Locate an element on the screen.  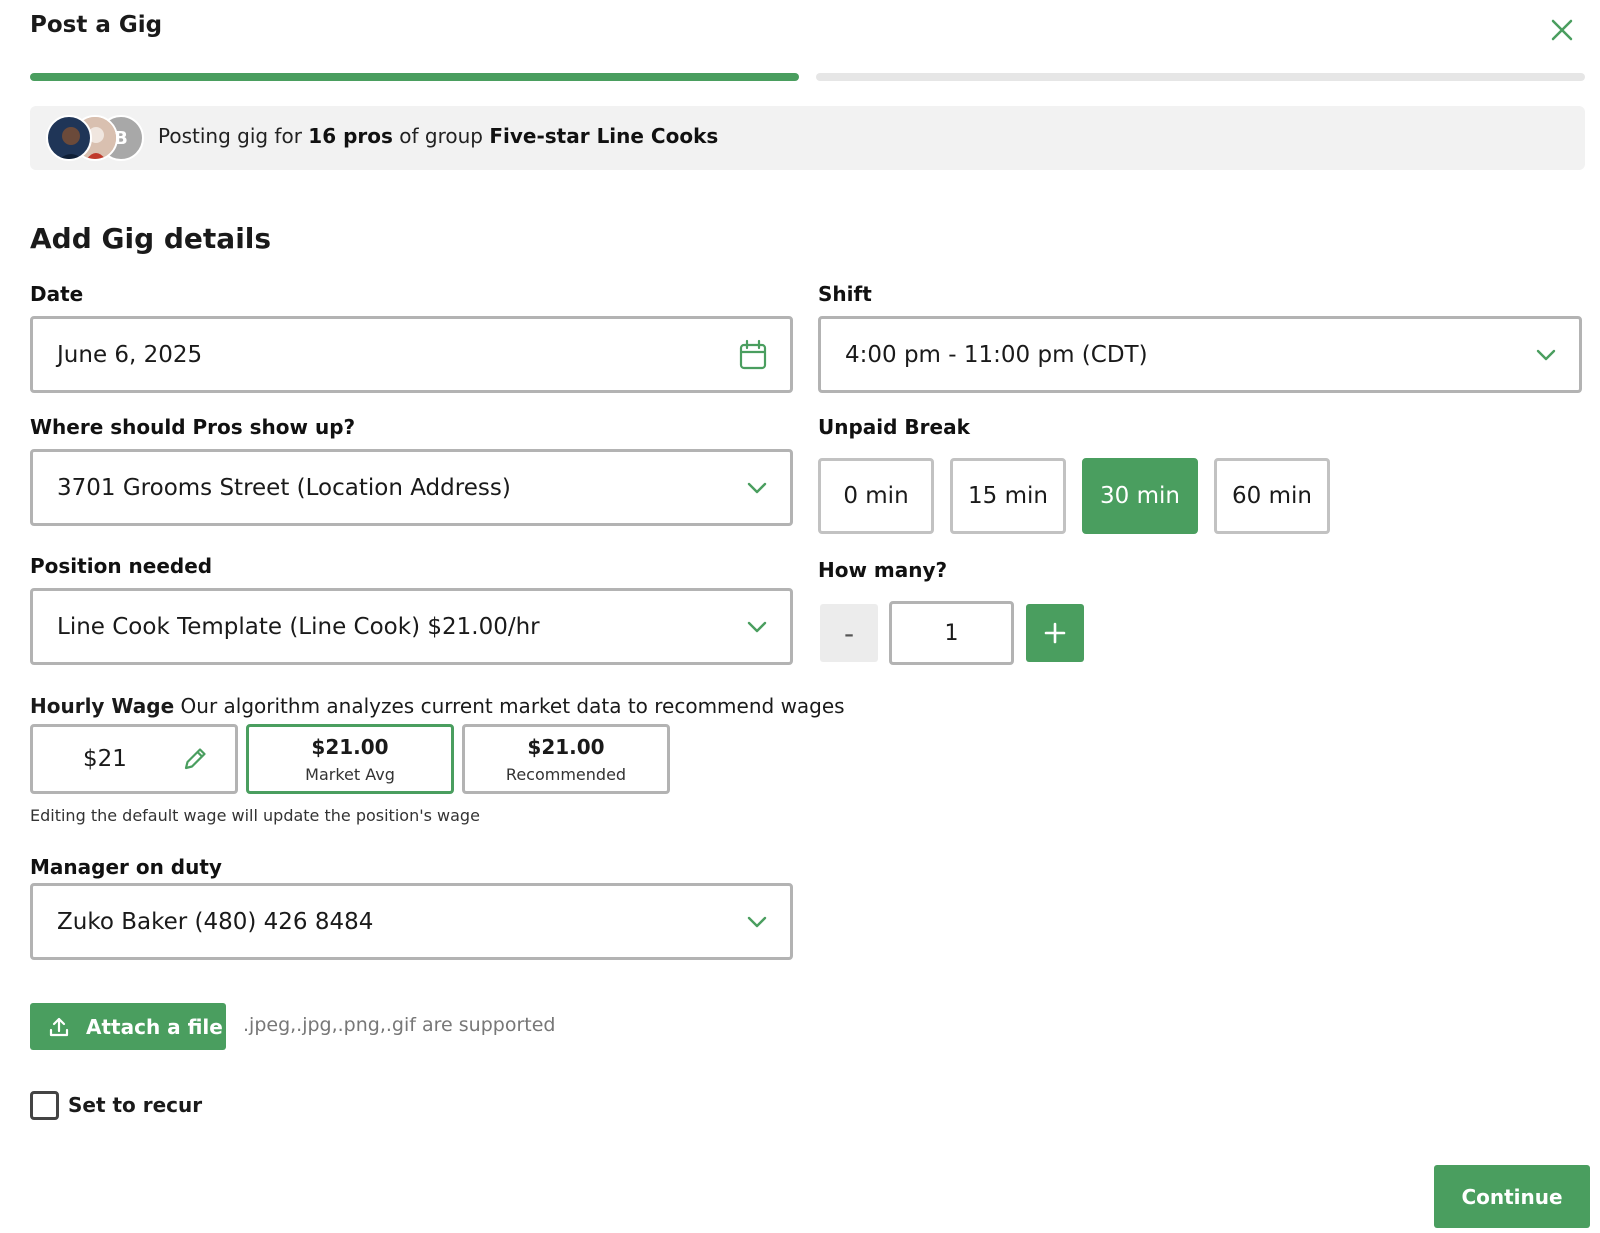
decrement-button: - is located at coordinates (849, 633).